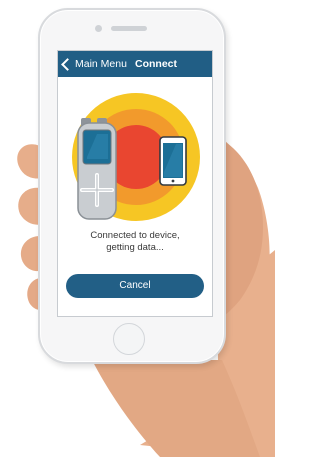 The image size is (320, 457). I want to click on connection-illustration, so click(136, 157).